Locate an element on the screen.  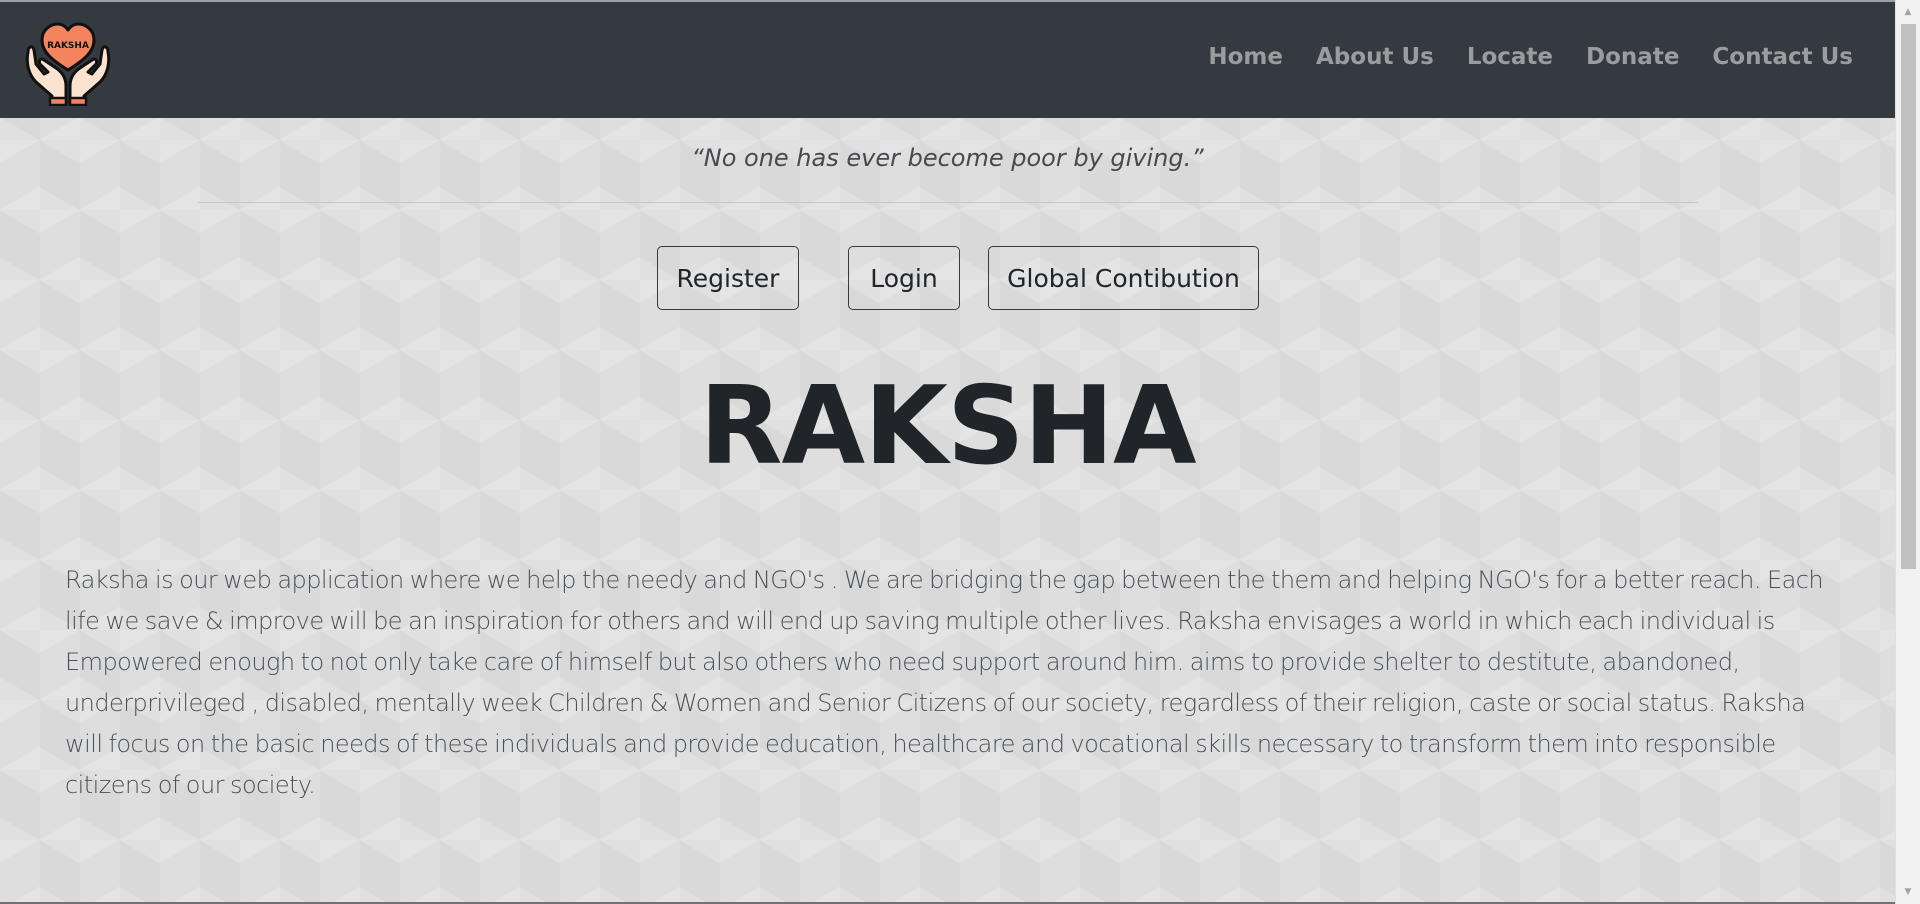
nav-link-locate: Locate is located at coordinates (1510, 57).